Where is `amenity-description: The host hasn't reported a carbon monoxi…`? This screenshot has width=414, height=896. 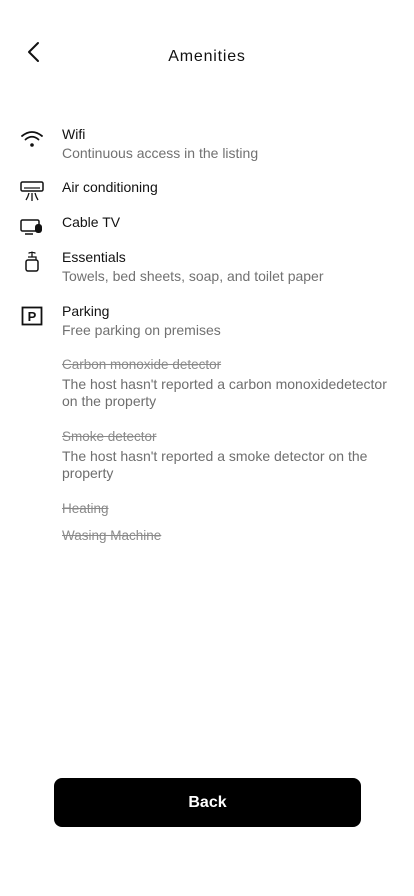
amenity-description: The host hasn't reported a carbon monoxi… is located at coordinates (224, 392).